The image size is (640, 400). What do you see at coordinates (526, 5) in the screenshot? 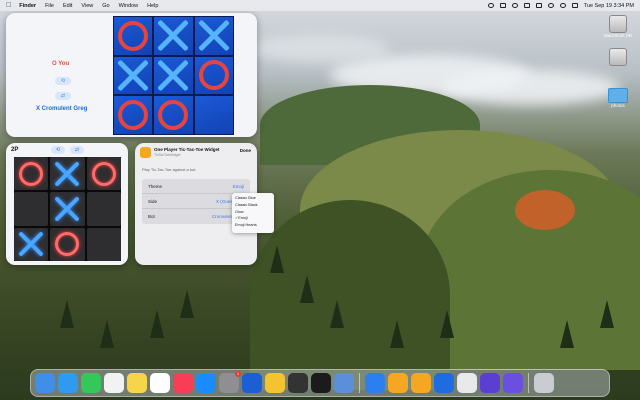
I see `bluetooth-icon` at bounding box center [526, 5].